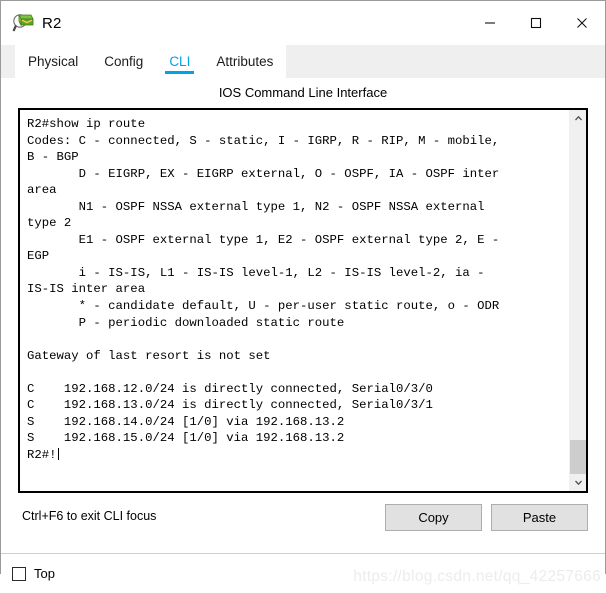  I want to click on text-cursor, so click(58, 453).